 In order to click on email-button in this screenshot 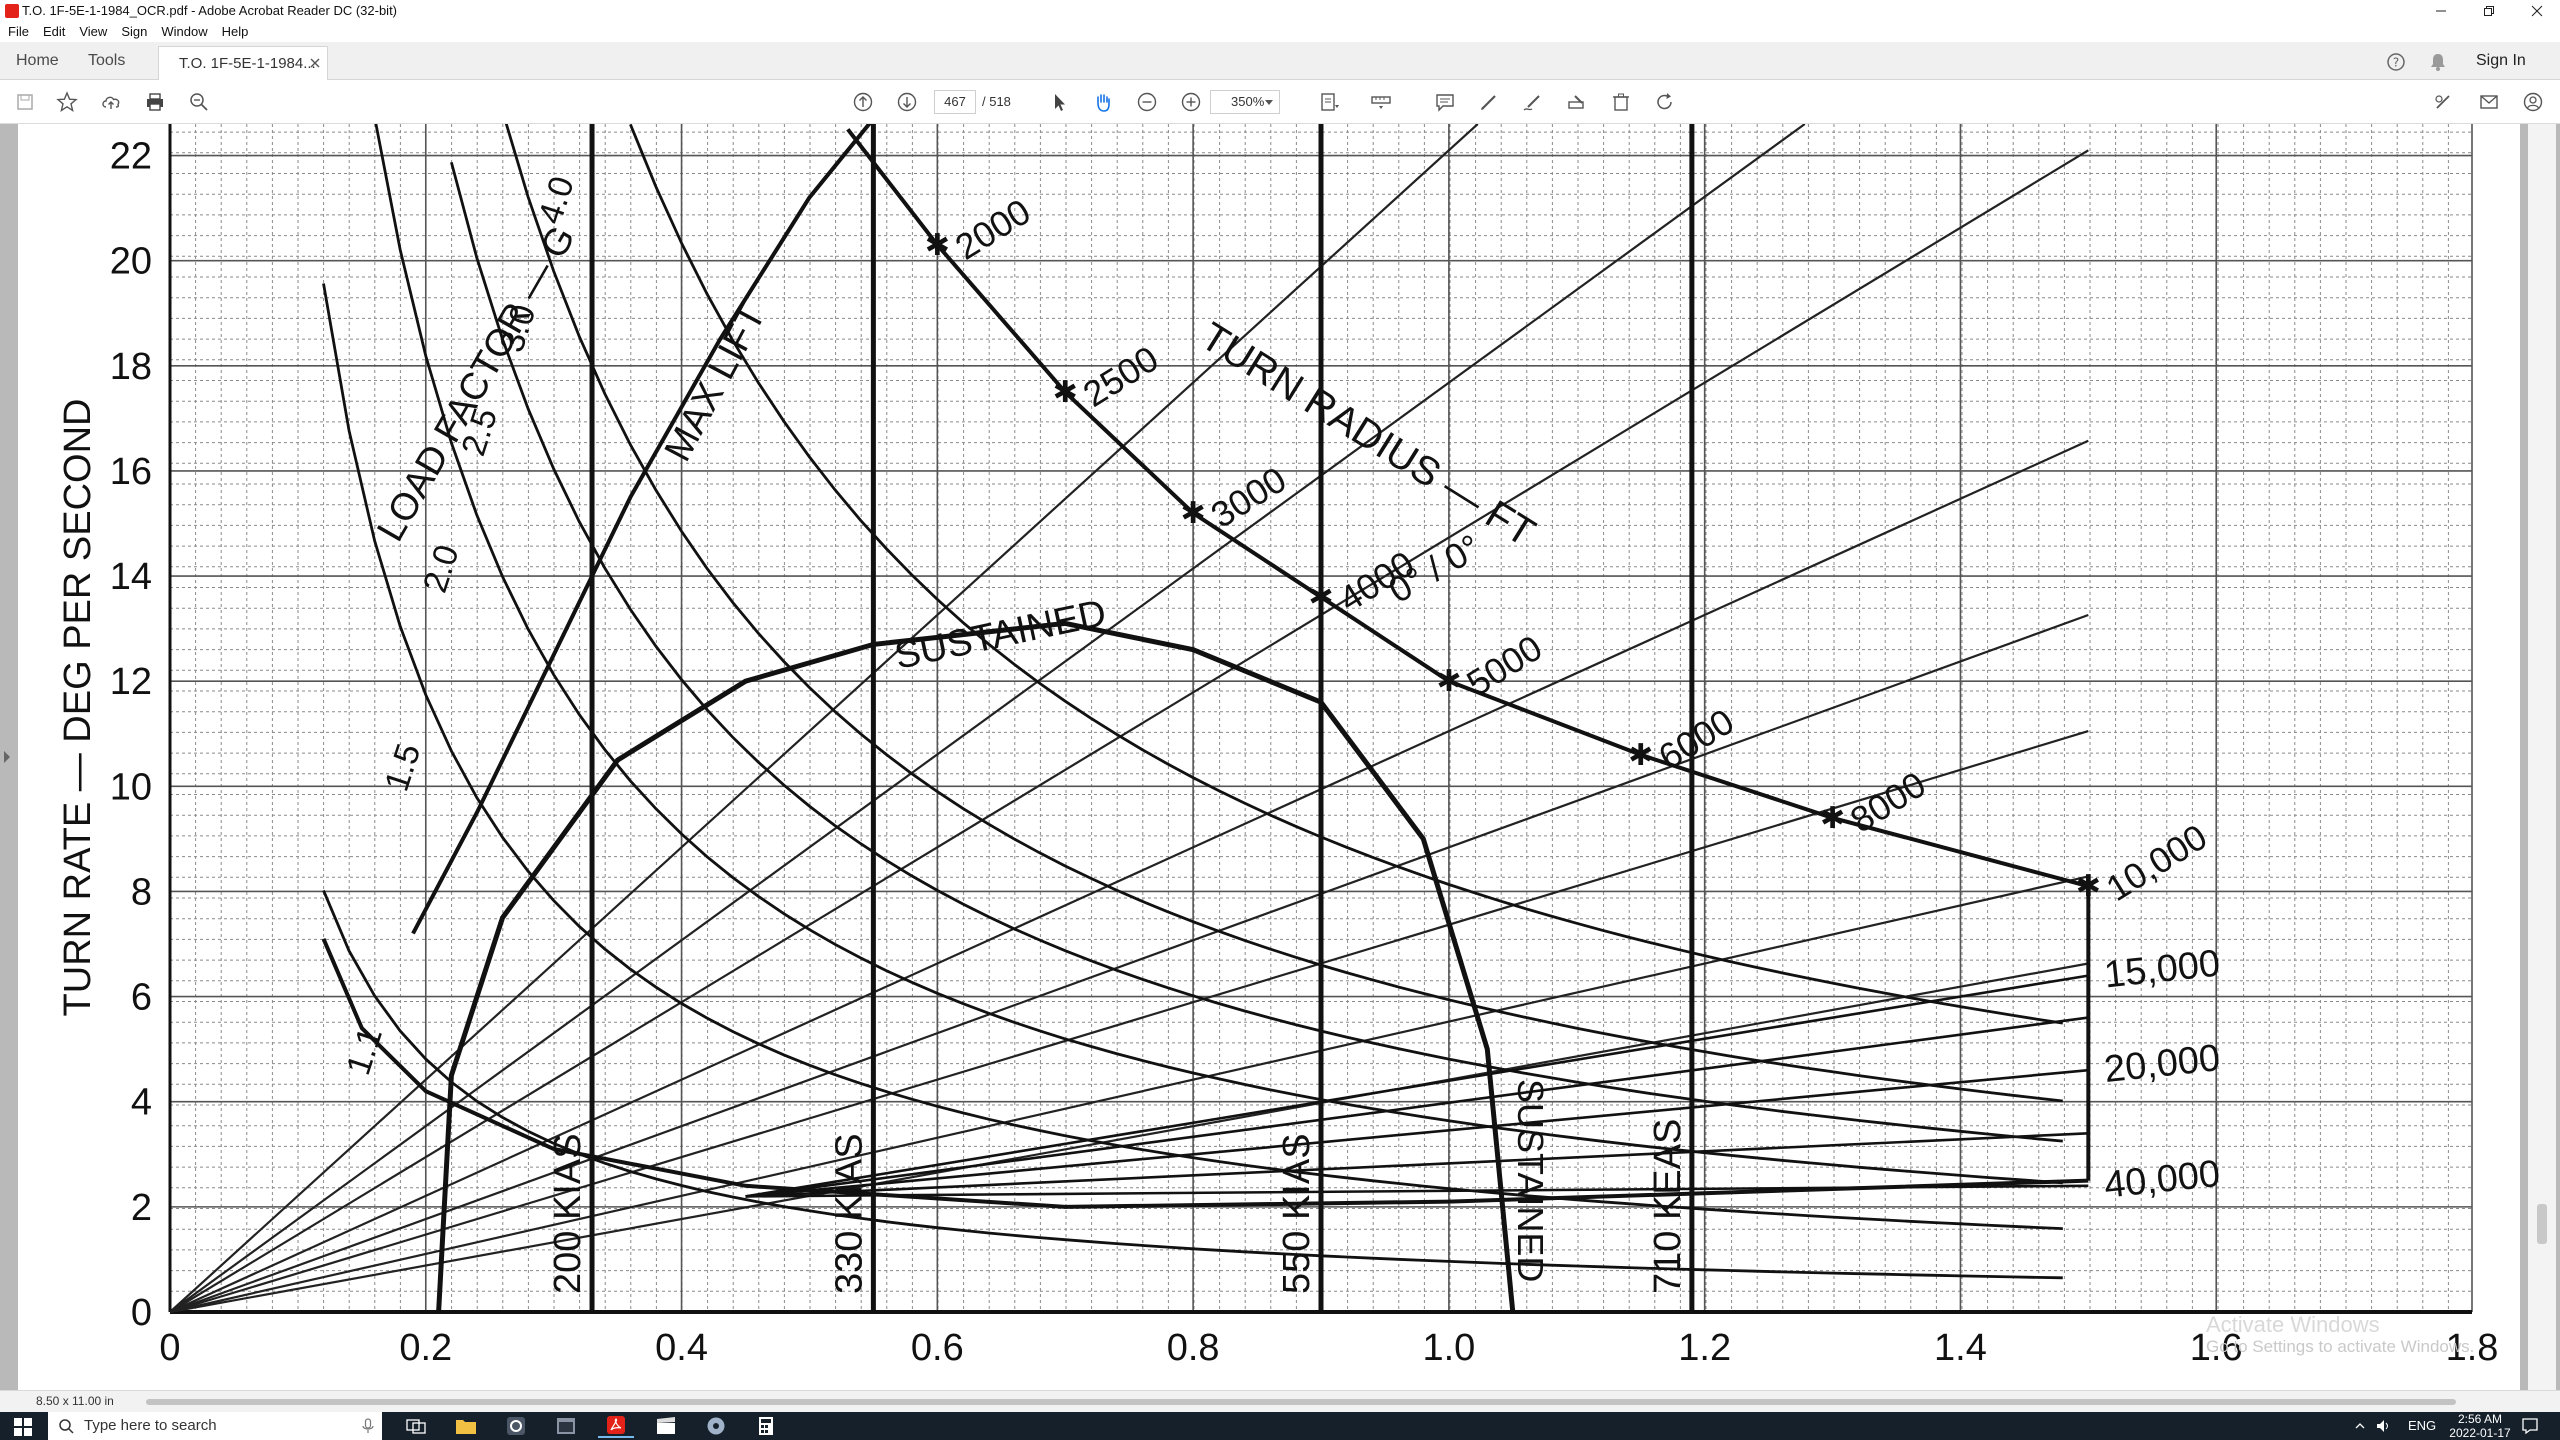, I will do `click(2489, 102)`.